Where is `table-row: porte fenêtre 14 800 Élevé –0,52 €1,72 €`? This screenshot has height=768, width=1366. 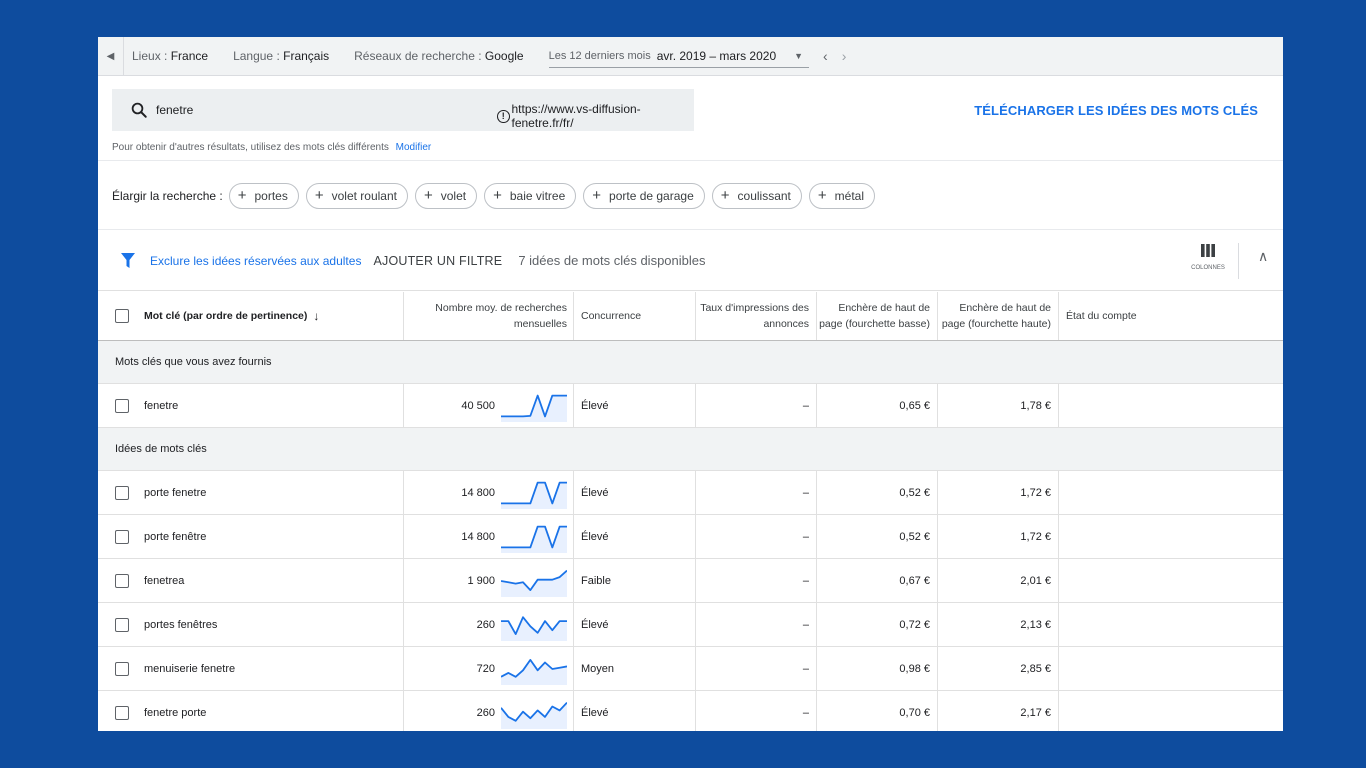 table-row: porte fenêtre 14 800 Élevé –0,52 €1,72 € is located at coordinates (690, 537).